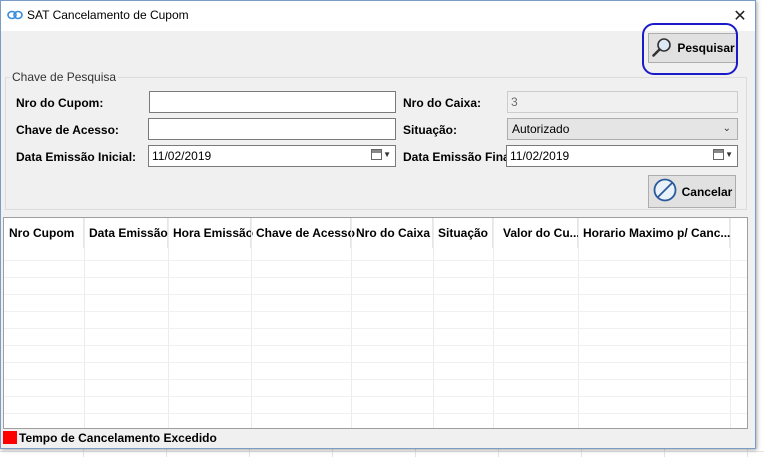 The image size is (764, 457). I want to click on nro-cupom-input, so click(272, 102).